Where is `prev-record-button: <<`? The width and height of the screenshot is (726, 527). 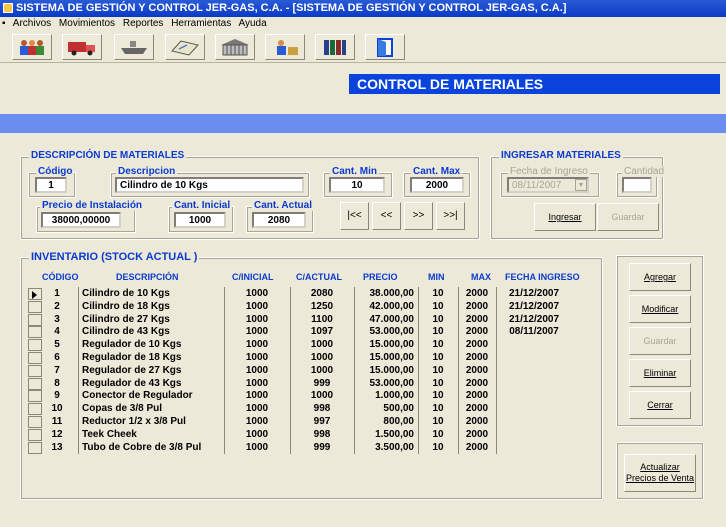 prev-record-button: << is located at coordinates (386, 216).